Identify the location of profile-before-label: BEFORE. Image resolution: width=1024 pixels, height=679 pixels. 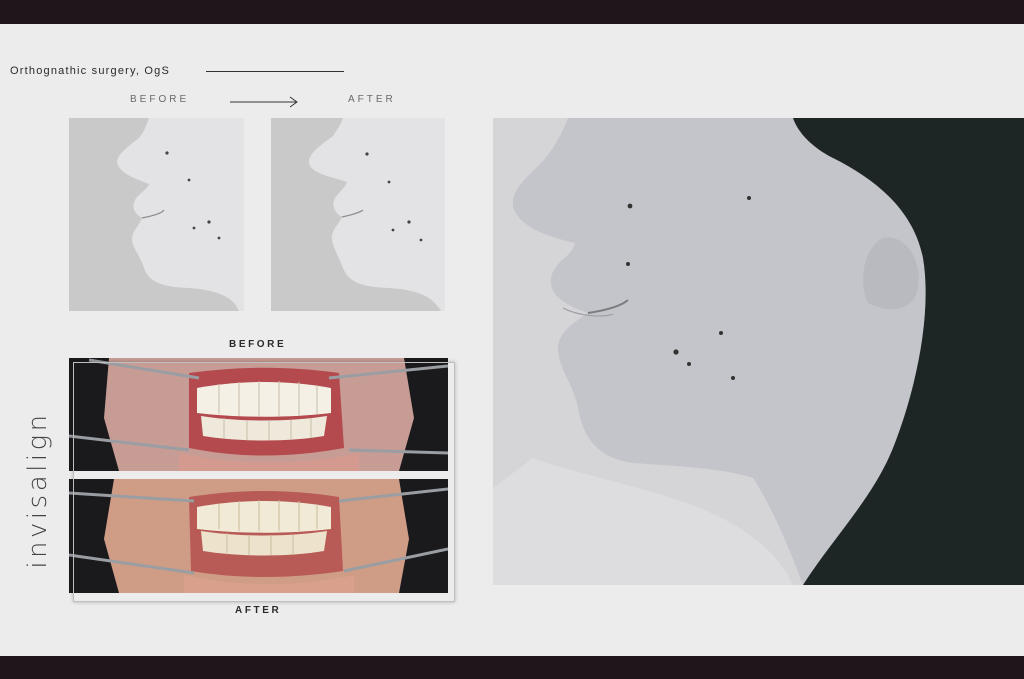
(160, 99).